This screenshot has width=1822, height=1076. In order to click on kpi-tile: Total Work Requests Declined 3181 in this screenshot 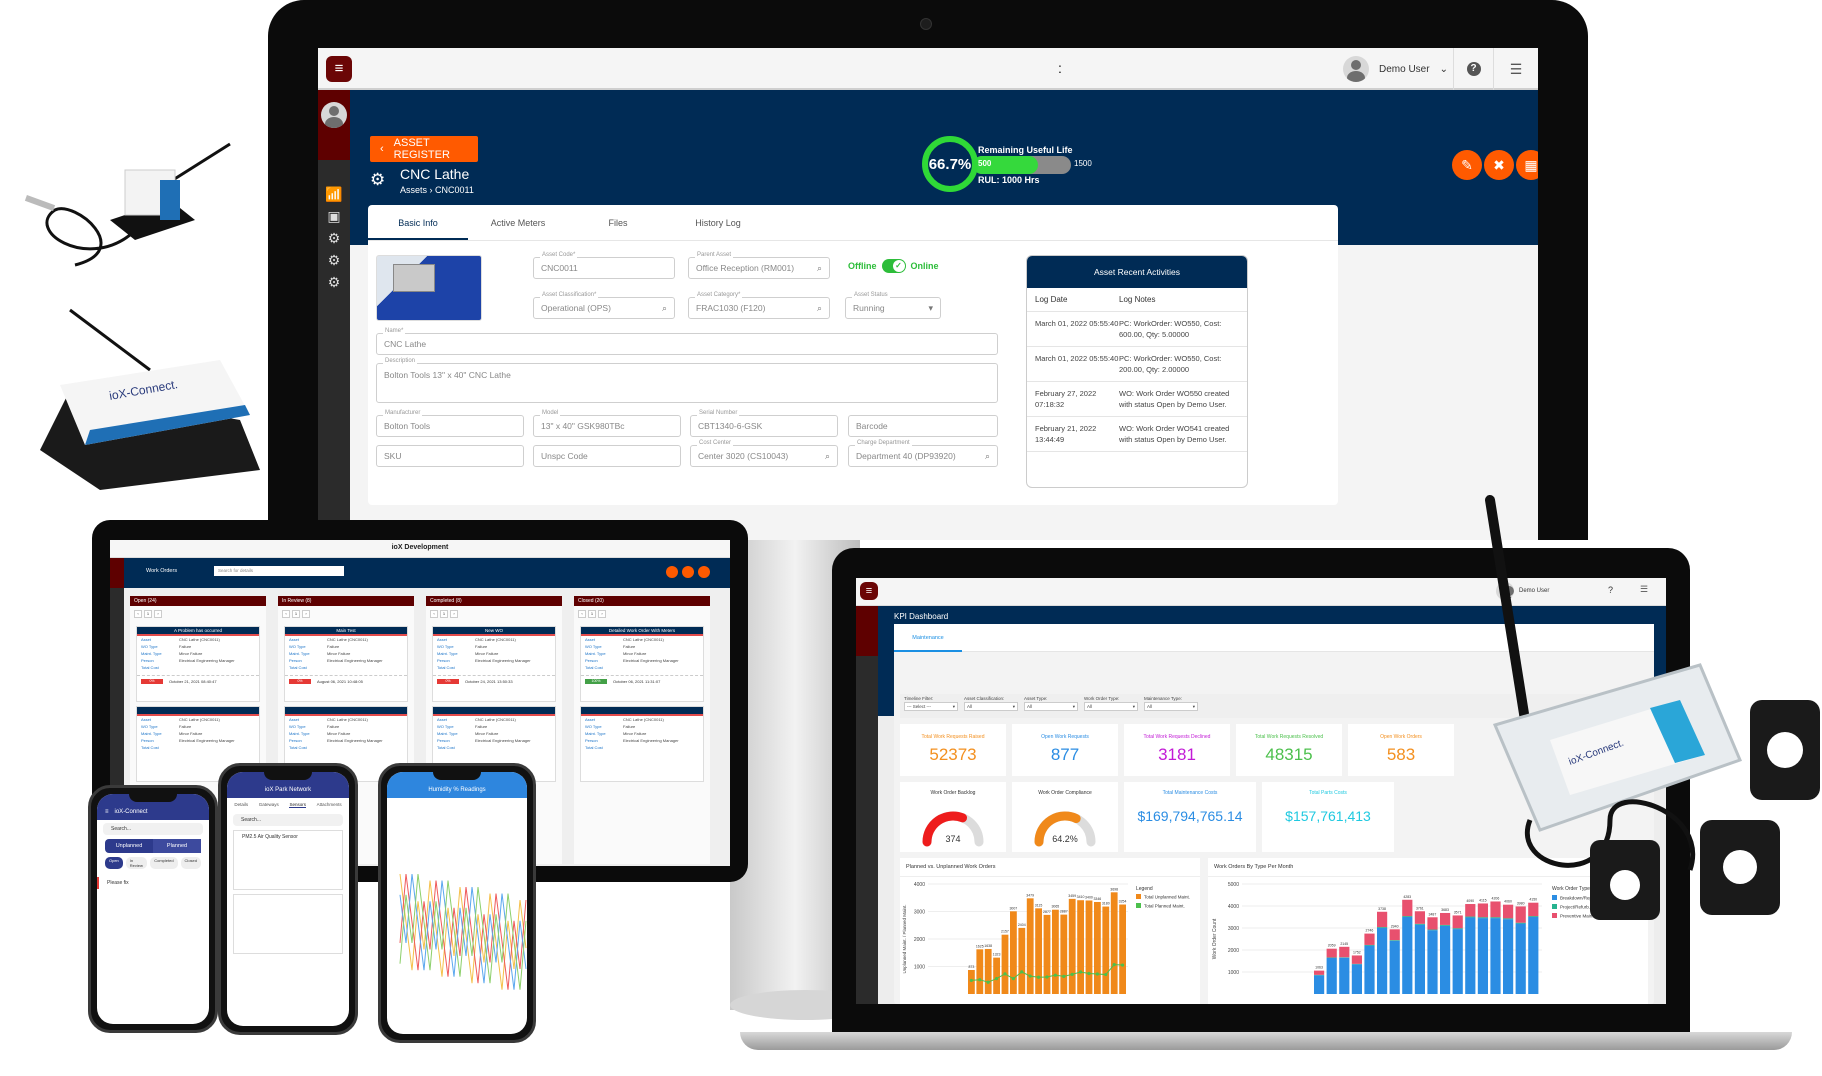, I will do `click(1177, 750)`.